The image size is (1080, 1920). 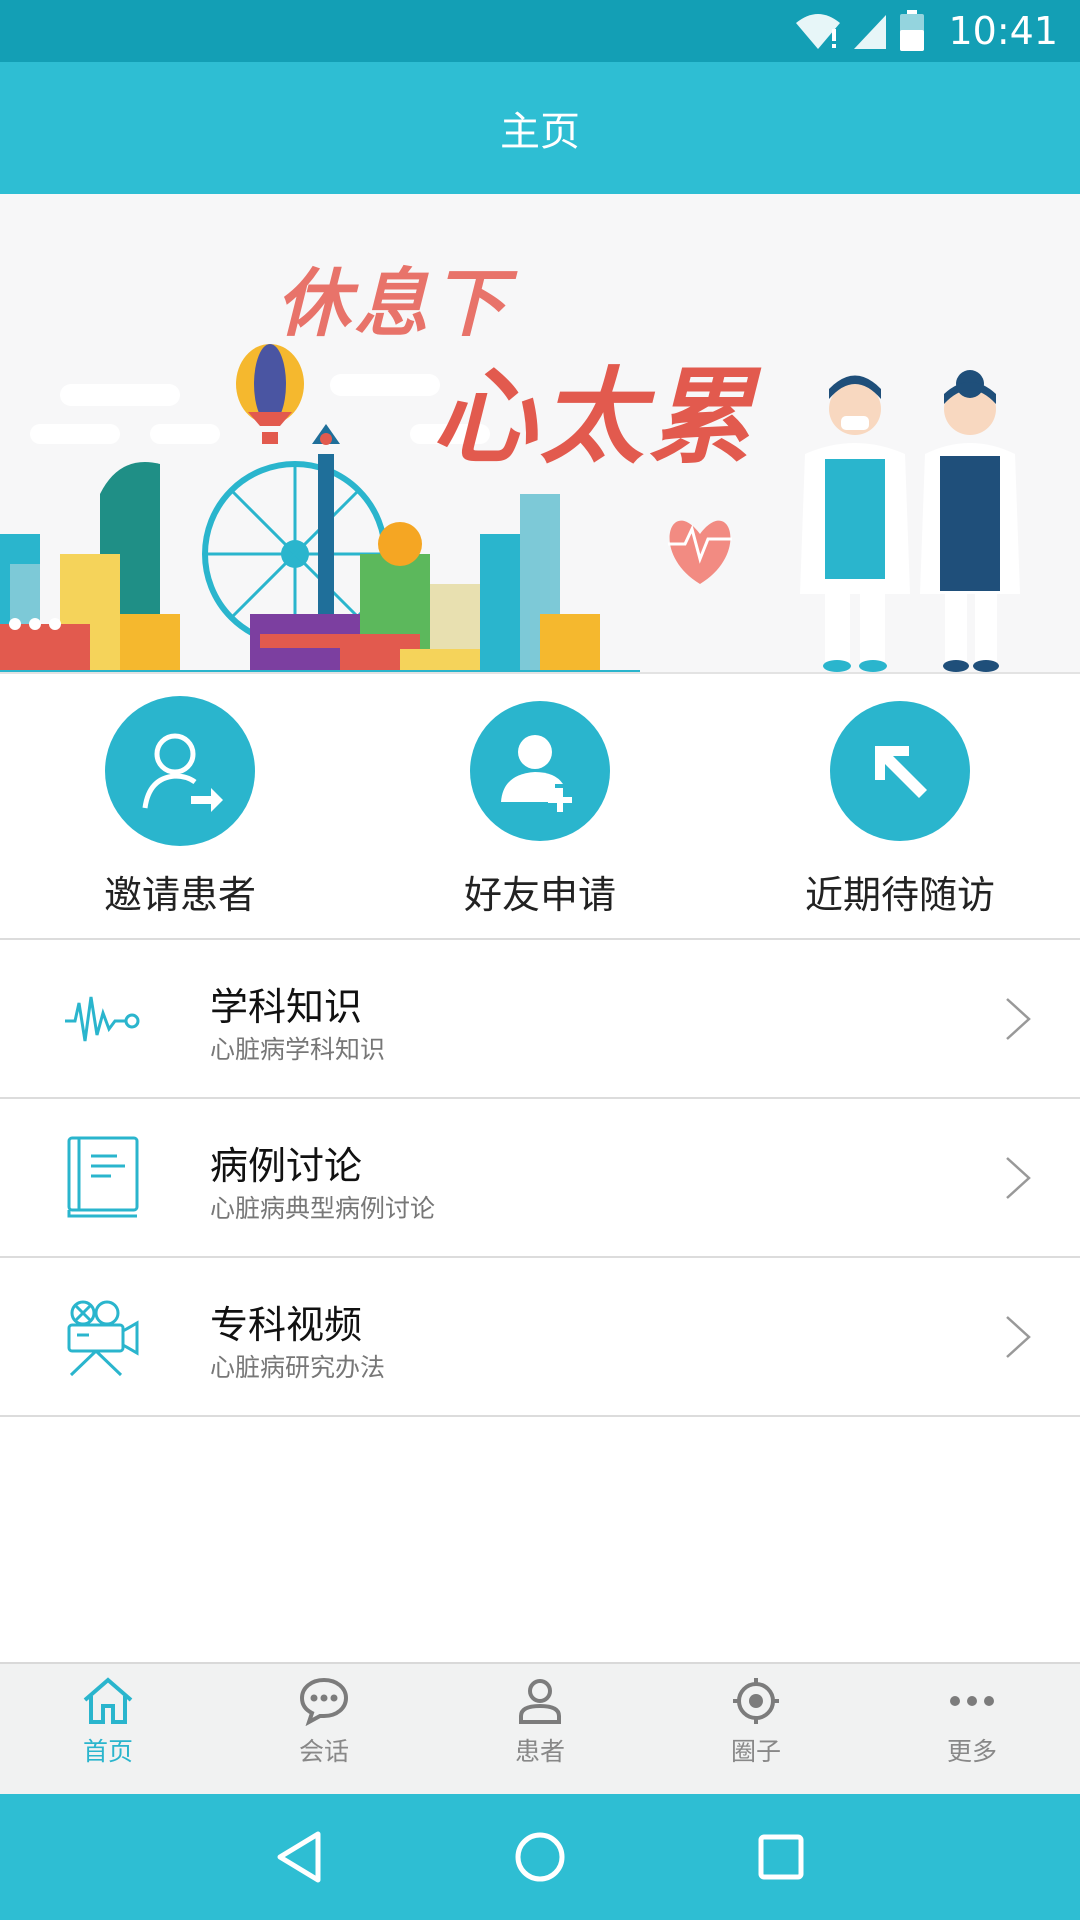 I want to click on cell-signal-icon, so click(x=870, y=32).